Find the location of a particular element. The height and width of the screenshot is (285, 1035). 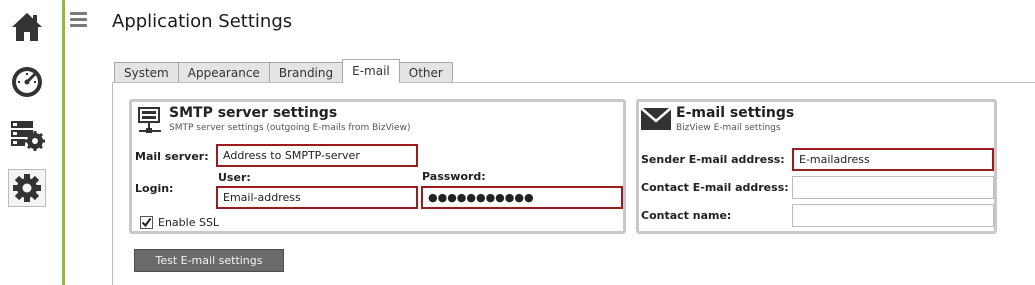

mail-server-input: Address to SMPTP-server is located at coordinates (317, 155).